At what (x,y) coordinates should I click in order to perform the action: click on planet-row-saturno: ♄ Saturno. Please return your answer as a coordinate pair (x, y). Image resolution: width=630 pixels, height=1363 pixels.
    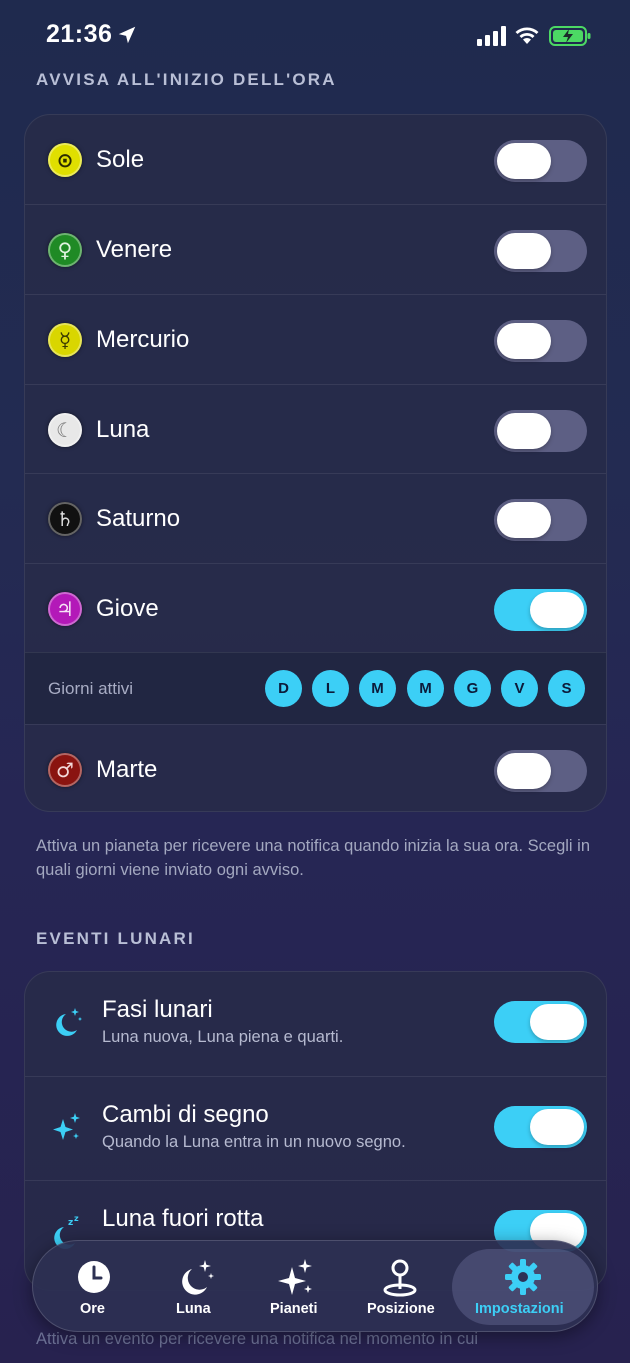
    Looking at the image, I should click on (315, 518).